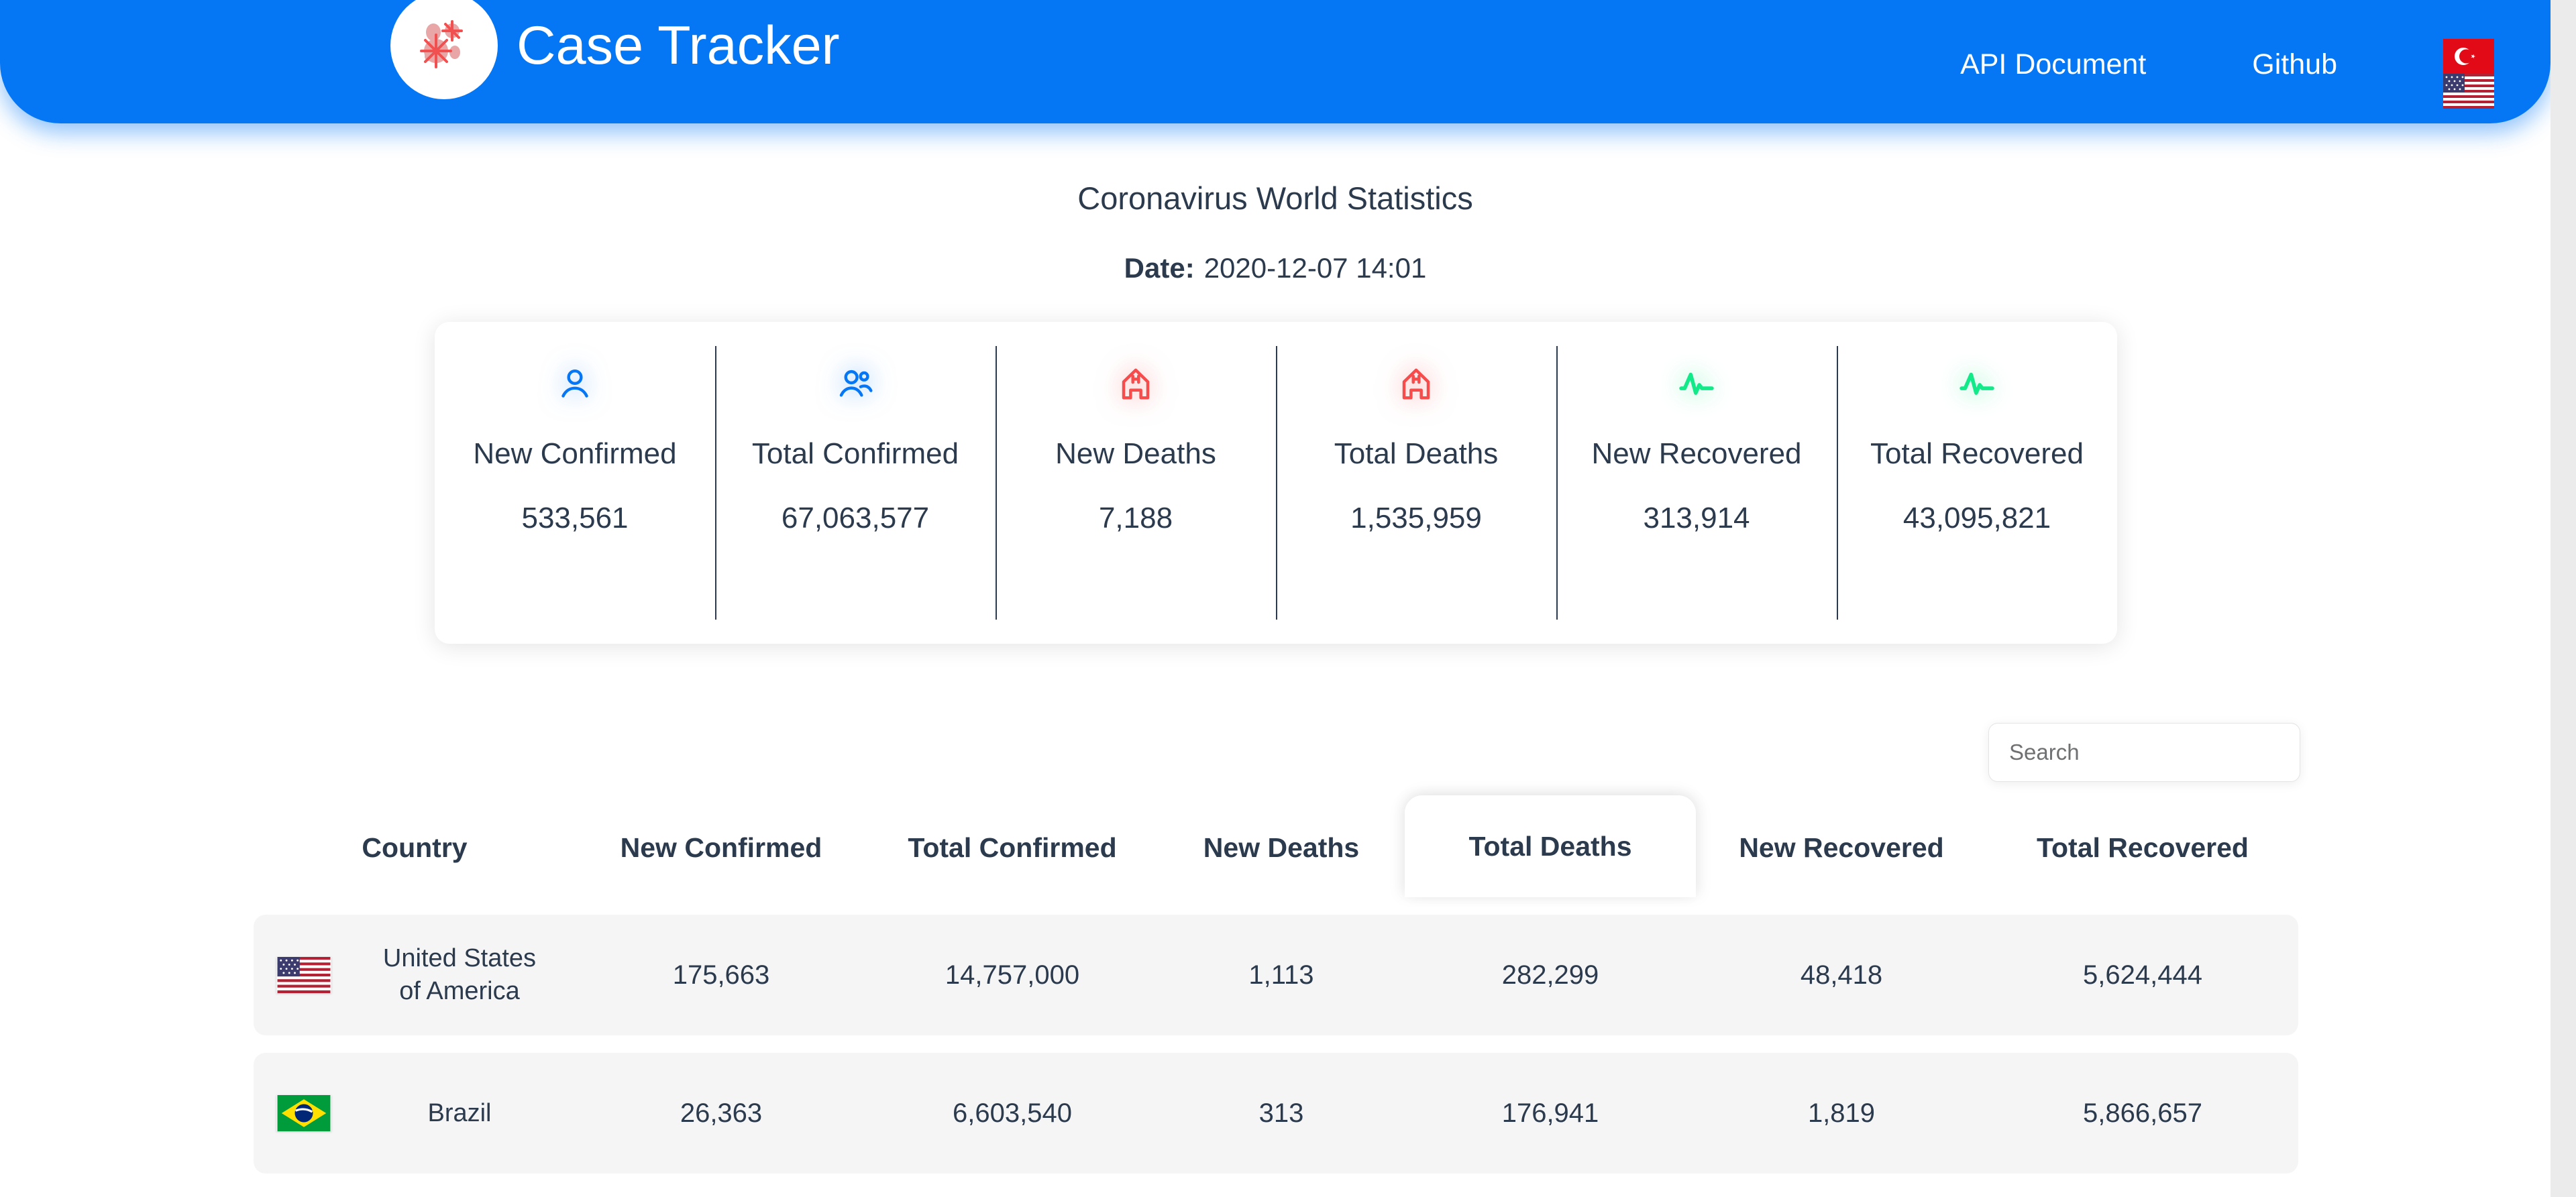 The width and height of the screenshot is (2576, 1197). What do you see at coordinates (575, 453) in the screenshot?
I see `stat-label: New Confirmed` at bounding box center [575, 453].